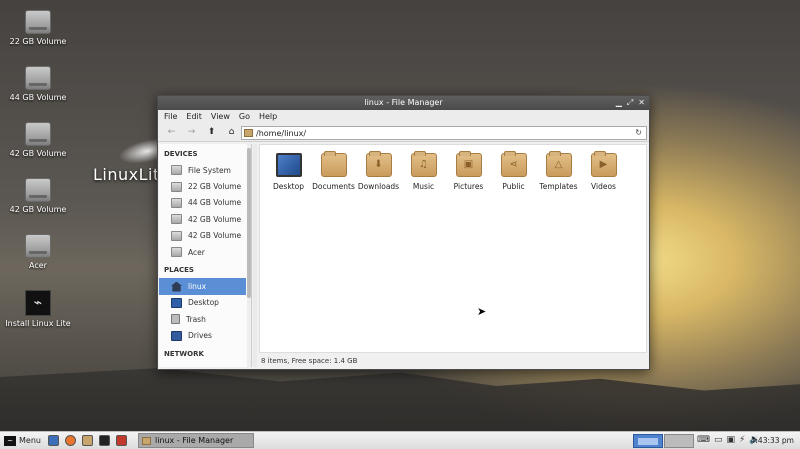 The width and height of the screenshot is (800, 449). I want to click on trash-icon, so click(175, 319).